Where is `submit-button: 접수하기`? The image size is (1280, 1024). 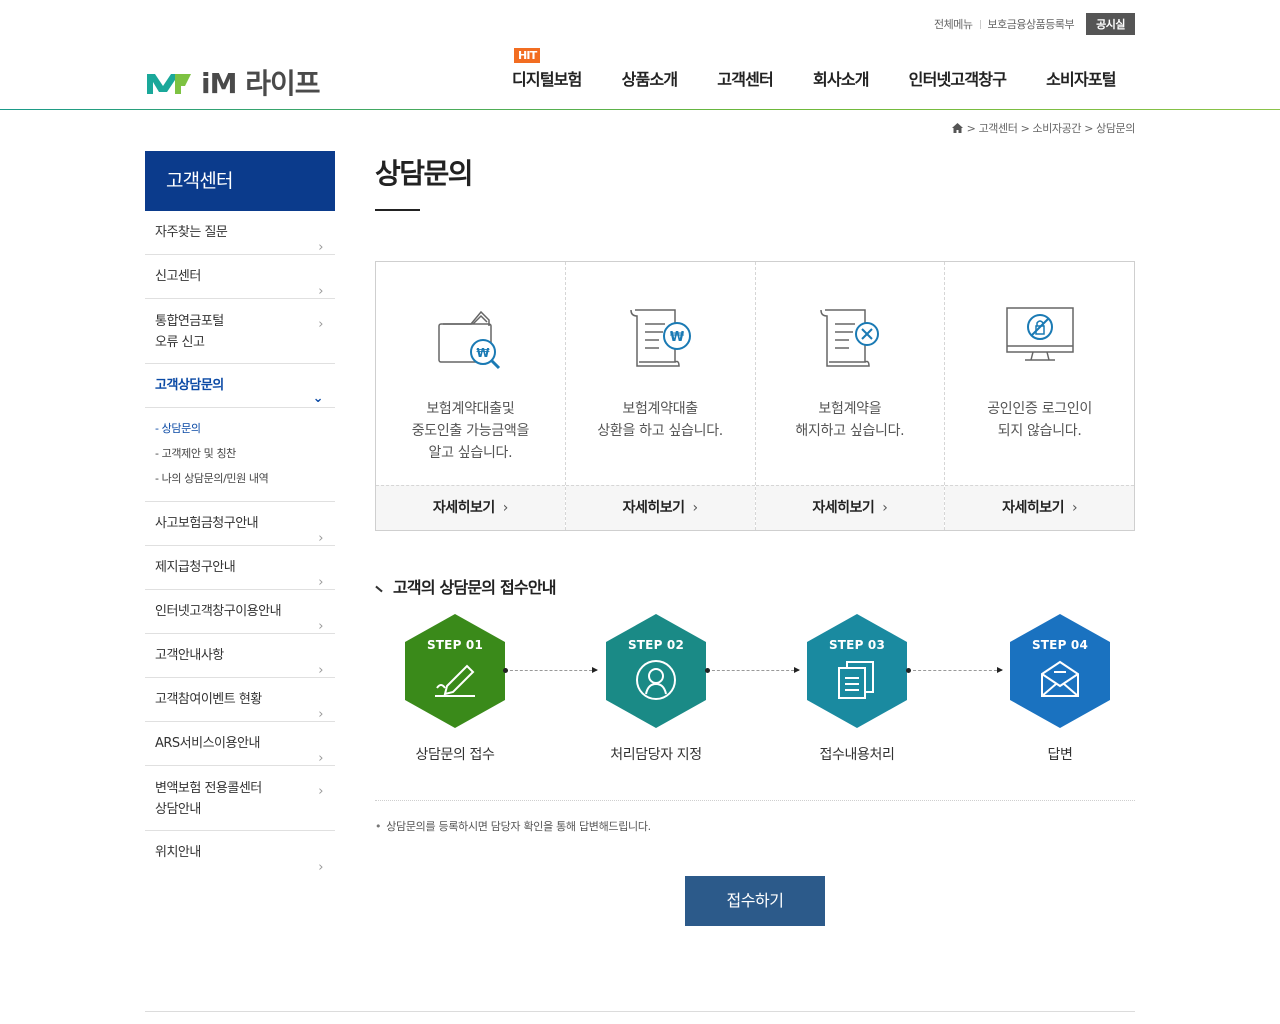 submit-button: 접수하기 is located at coordinates (755, 901).